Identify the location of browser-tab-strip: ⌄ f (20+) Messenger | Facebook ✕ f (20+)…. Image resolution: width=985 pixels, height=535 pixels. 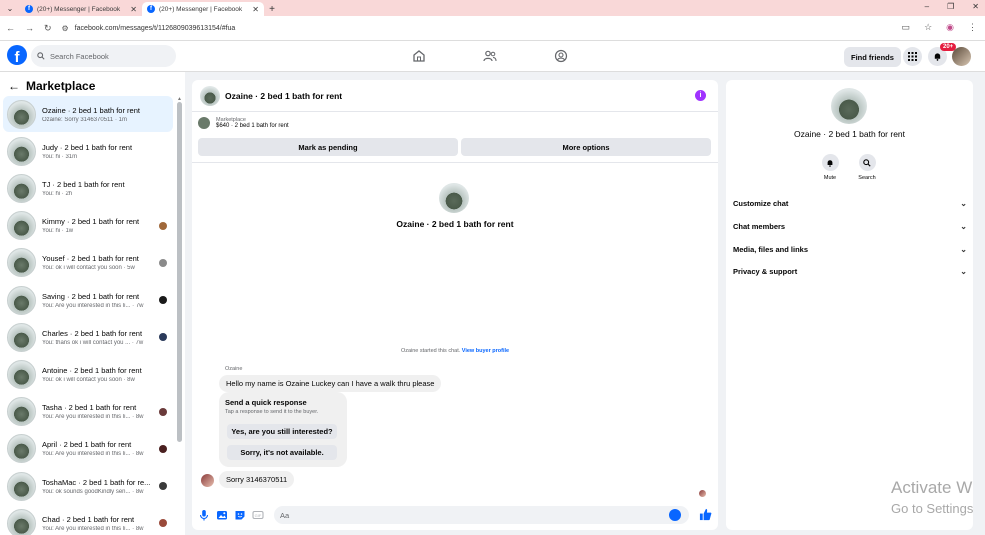
(492, 8).